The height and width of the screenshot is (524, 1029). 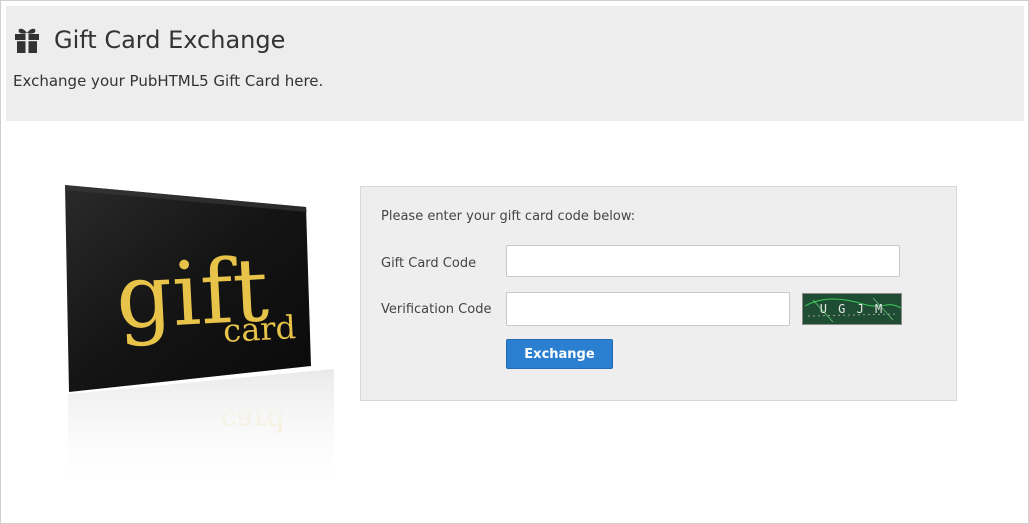 I want to click on svg-text: card, so click(x=253, y=420).